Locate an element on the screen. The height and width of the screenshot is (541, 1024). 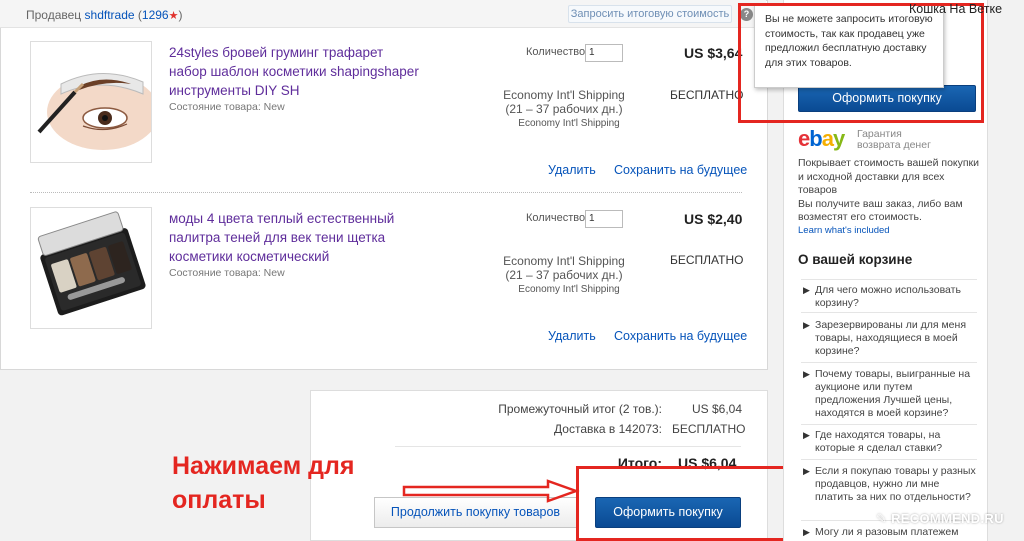
item-price: US $2,40 is located at coordinates (713, 219).